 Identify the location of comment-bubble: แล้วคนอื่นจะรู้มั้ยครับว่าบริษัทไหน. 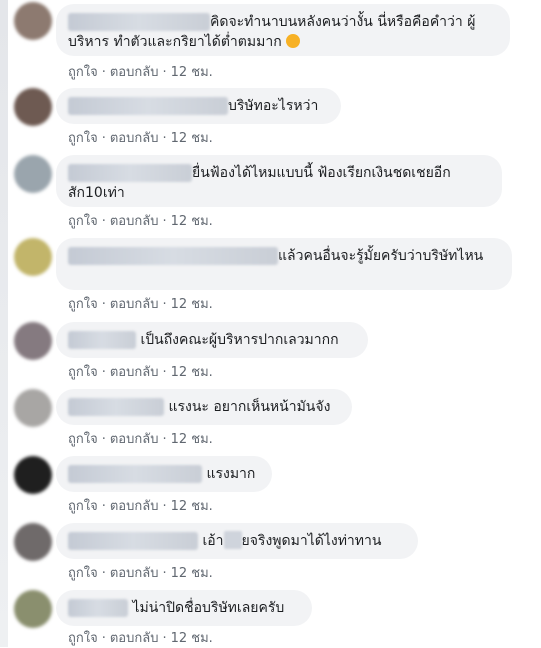
(284, 264).